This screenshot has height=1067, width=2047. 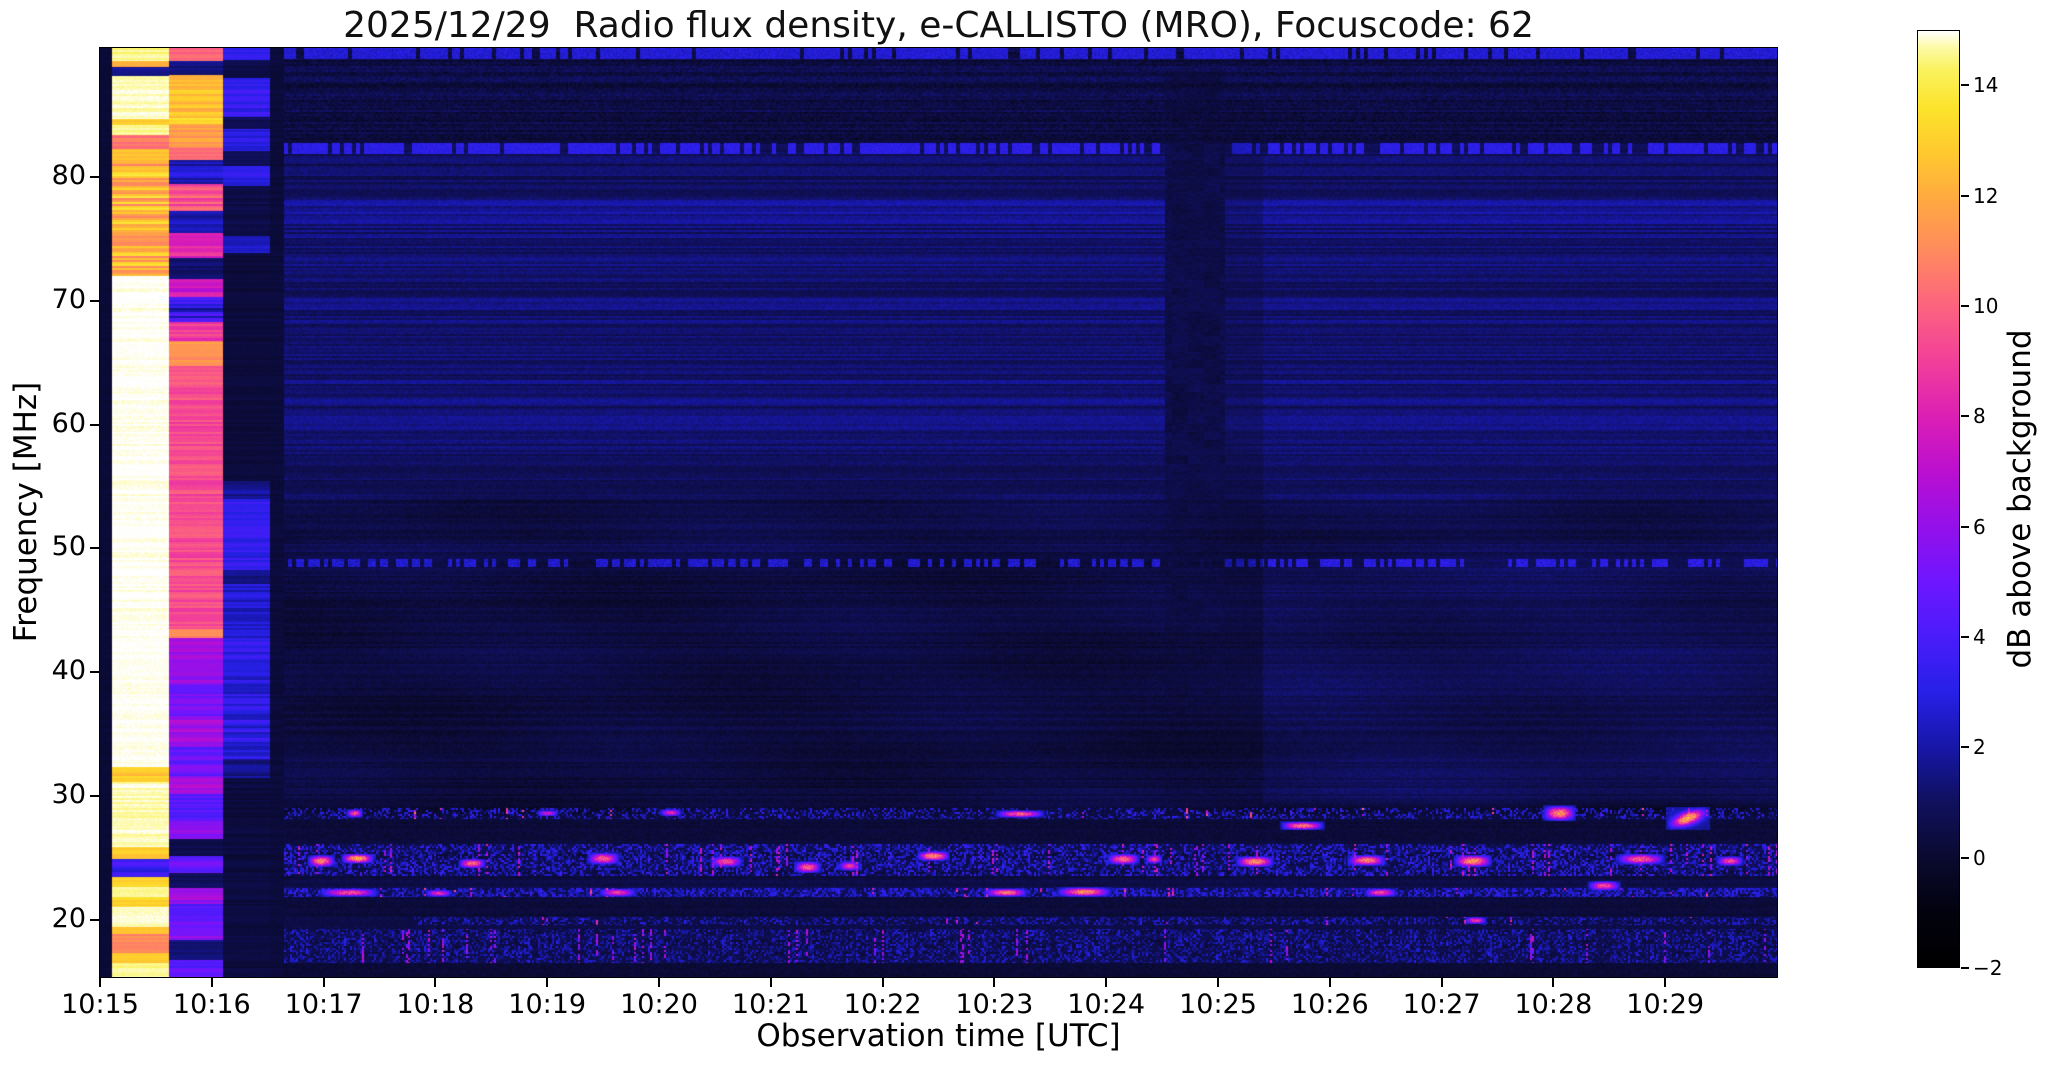 What do you see at coordinates (1988, 968) in the screenshot?
I see `colorbar-tick-label: −2` at bounding box center [1988, 968].